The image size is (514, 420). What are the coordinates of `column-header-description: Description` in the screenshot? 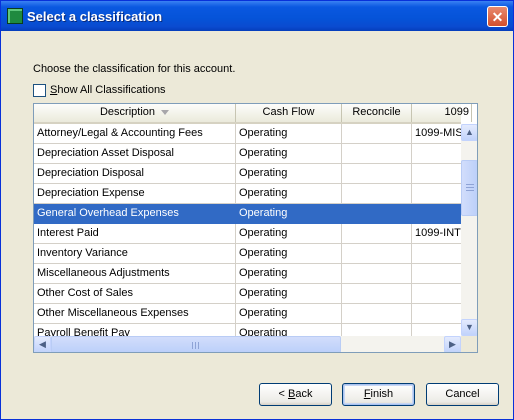 It's located at (135, 113).